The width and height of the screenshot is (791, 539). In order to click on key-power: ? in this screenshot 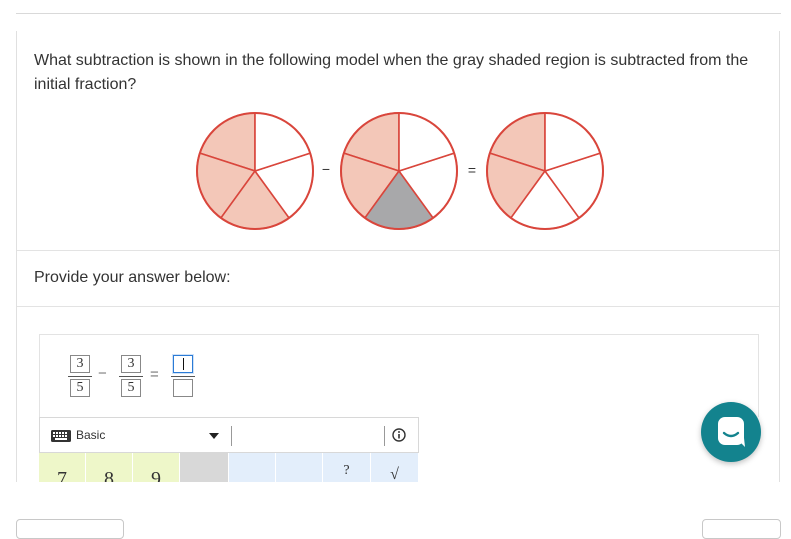, I will do `click(347, 467)`.